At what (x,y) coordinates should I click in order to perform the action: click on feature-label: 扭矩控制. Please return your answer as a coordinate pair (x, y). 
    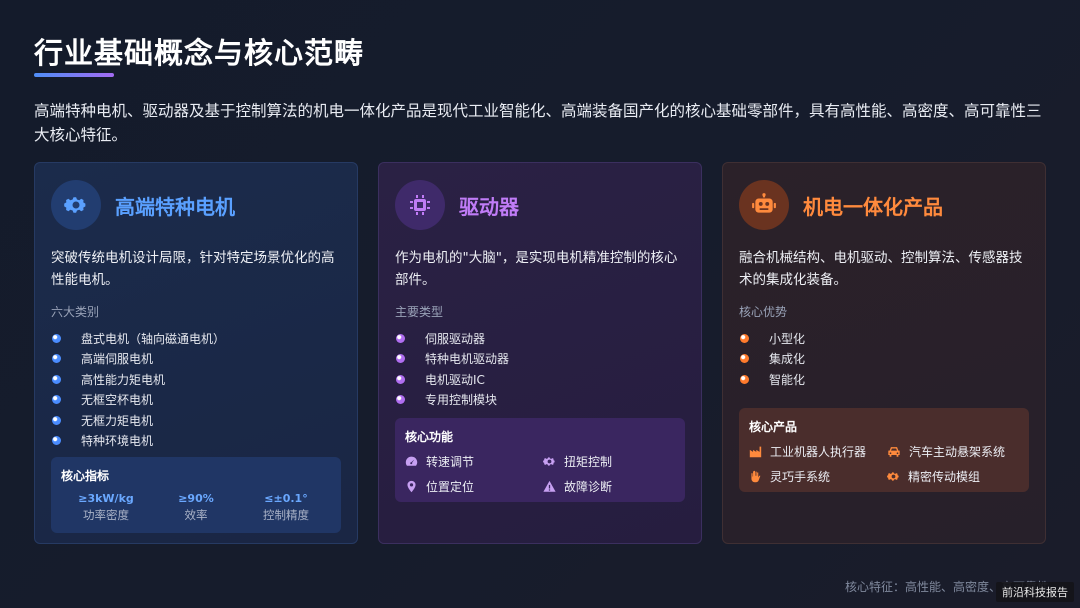
    Looking at the image, I should click on (588, 462).